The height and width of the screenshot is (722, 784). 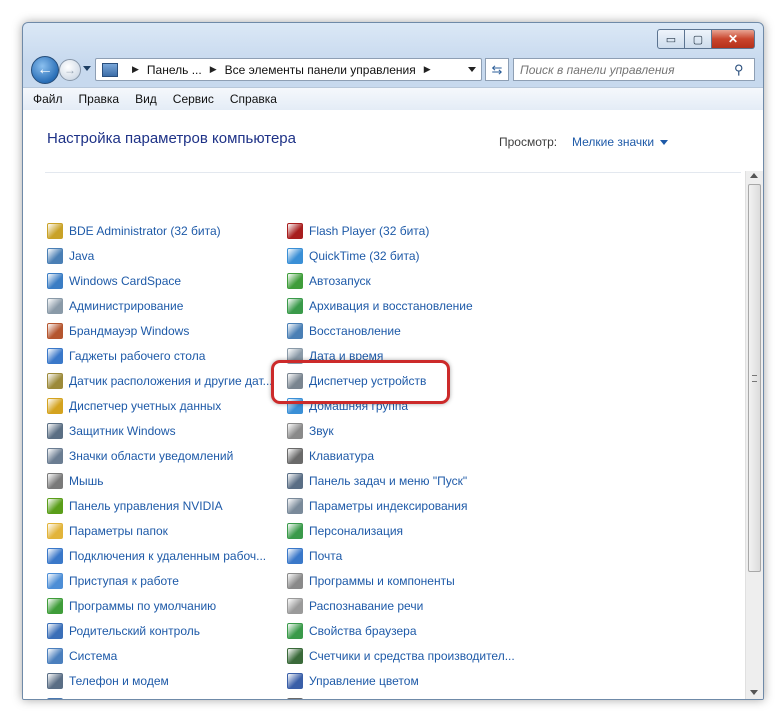 I want to click on item-label: Распознавание речи, so click(x=366, y=606).